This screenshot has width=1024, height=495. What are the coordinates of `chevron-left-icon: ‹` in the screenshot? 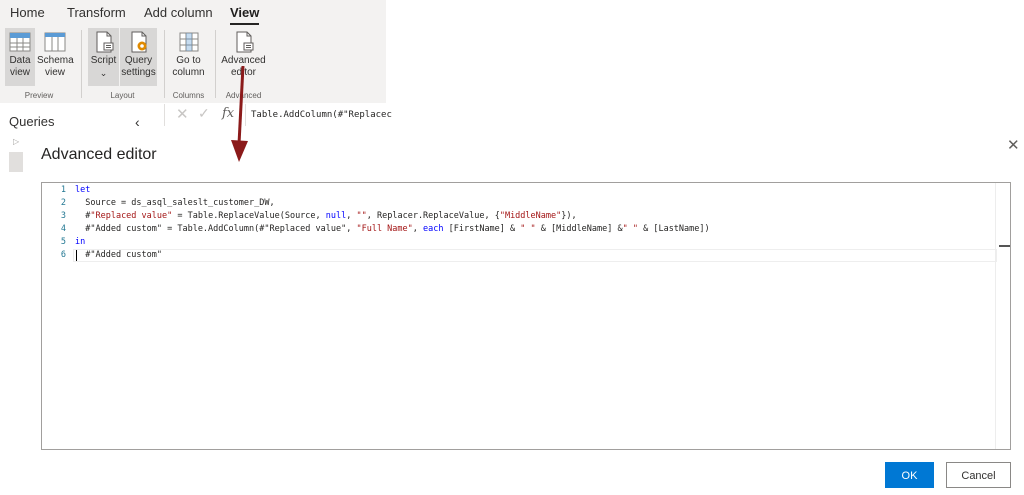 It's located at (137, 122).